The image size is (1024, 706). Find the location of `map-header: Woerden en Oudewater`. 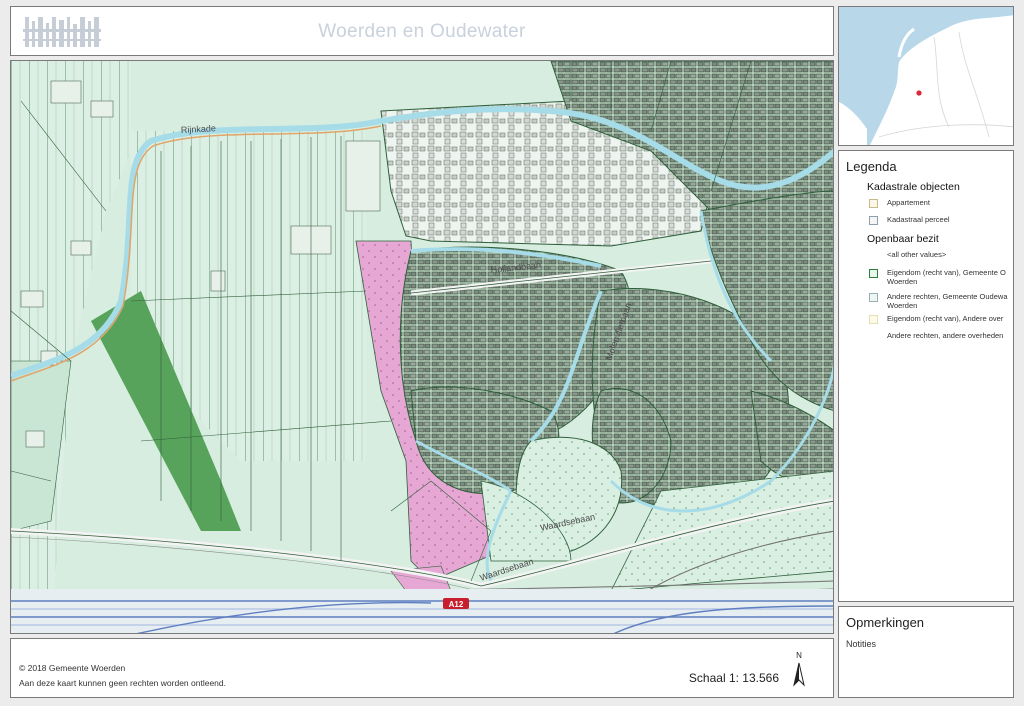

map-header: Woerden en Oudewater is located at coordinates (422, 31).